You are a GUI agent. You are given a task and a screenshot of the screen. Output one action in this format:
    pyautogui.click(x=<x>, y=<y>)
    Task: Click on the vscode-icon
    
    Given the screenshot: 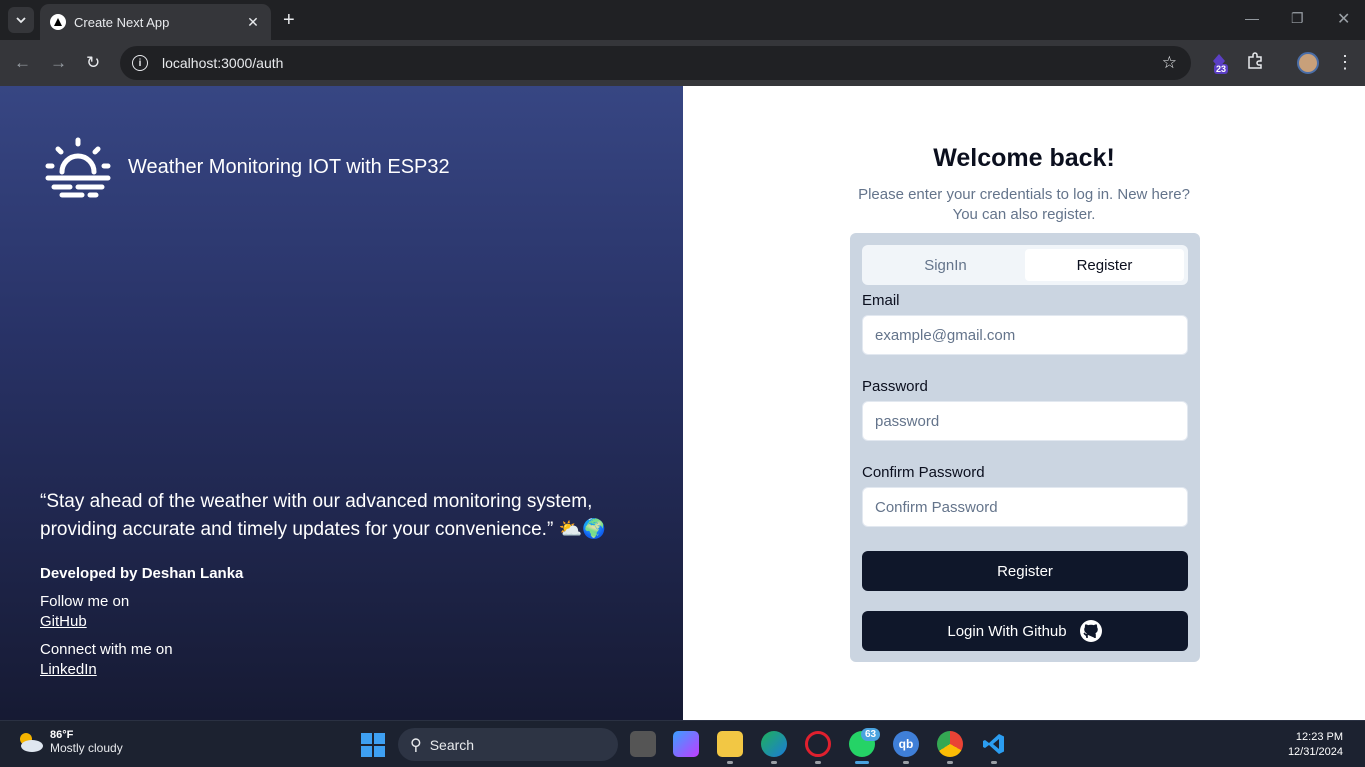 What is the action you would take?
    pyautogui.click(x=994, y=744)
    